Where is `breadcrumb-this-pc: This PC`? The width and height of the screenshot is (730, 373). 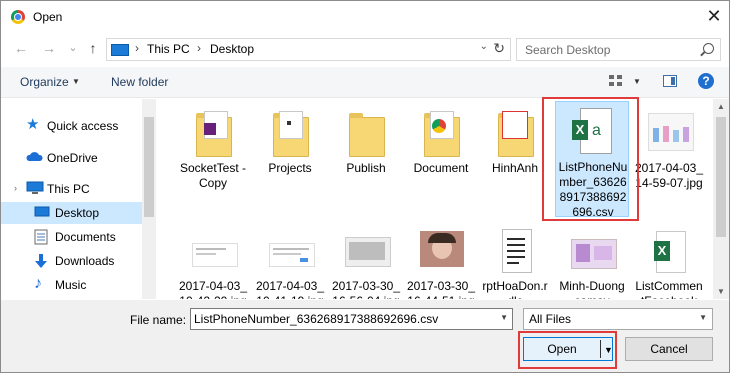 breadcrumb-this-pc: This PC is located at coordinates (168, 49).